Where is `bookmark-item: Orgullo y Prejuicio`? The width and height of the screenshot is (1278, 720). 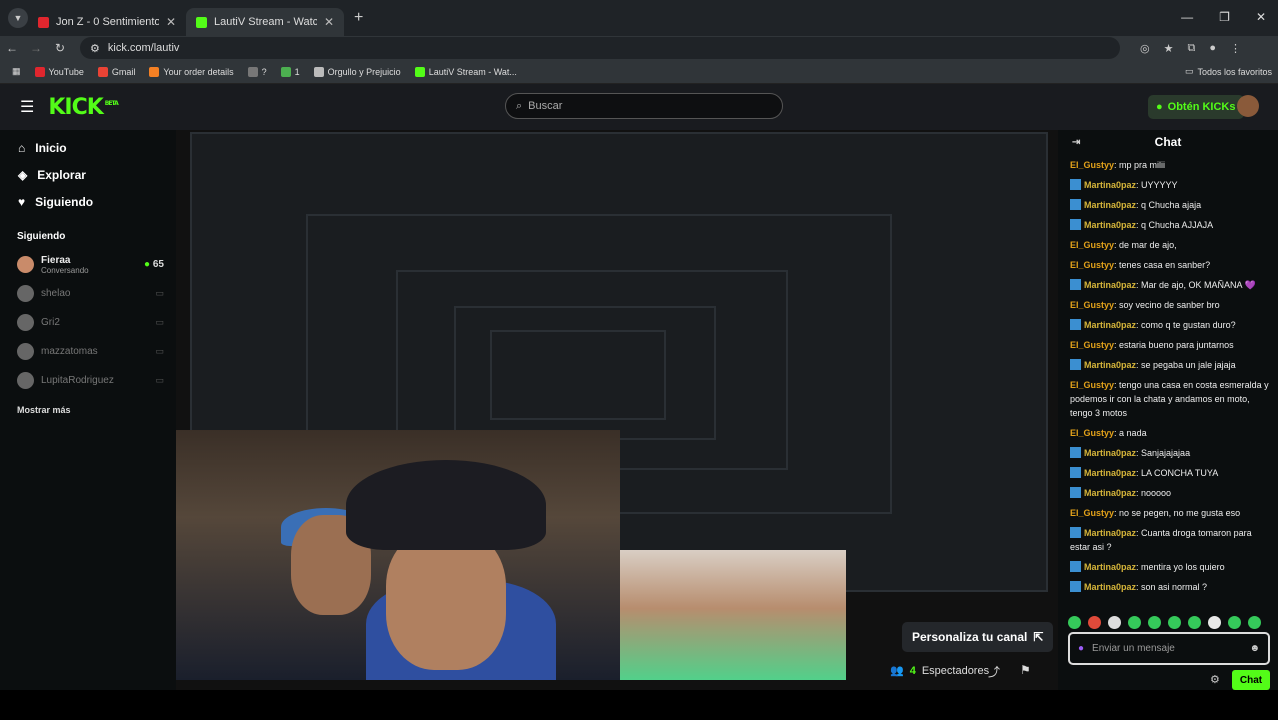
bookmark-item: Orgullo y Prejuicio is located at coordinates (357, 71).